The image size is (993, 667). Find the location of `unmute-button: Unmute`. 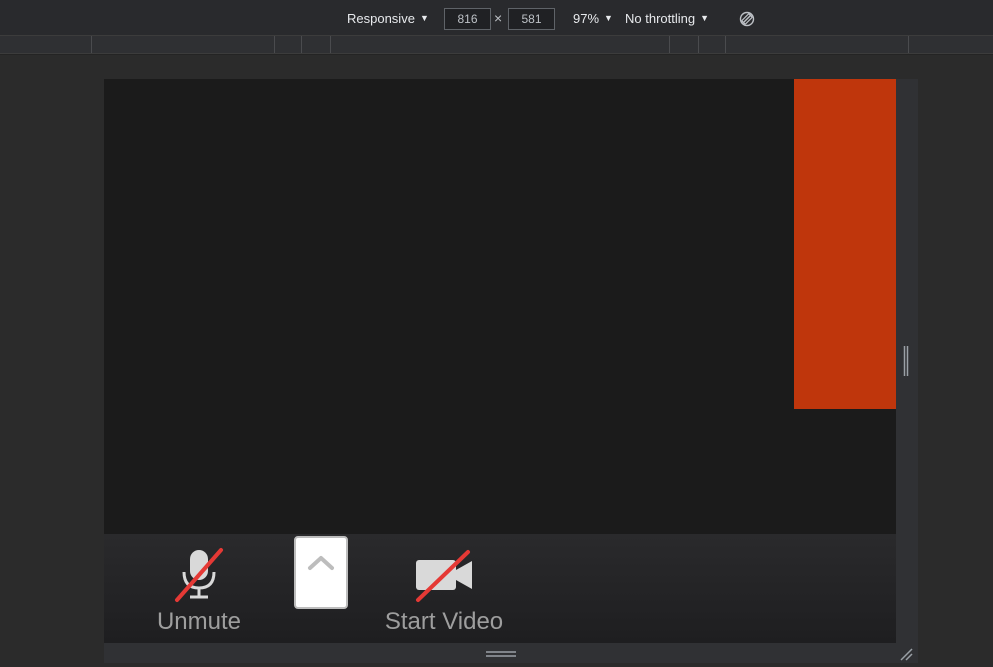

unmute-button: Unmute is located at coordinates (199, 590).